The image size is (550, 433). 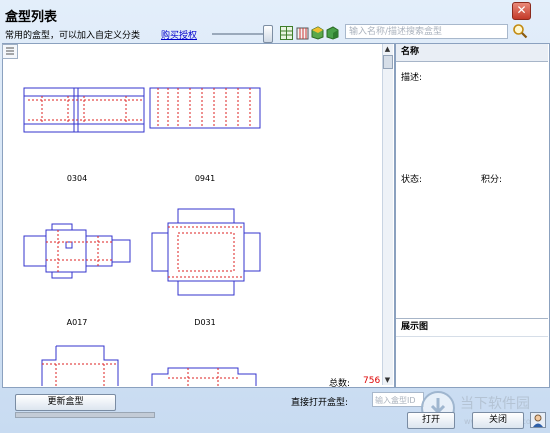 I want to click on 3d-box-icon, so click(x=317, y=33).